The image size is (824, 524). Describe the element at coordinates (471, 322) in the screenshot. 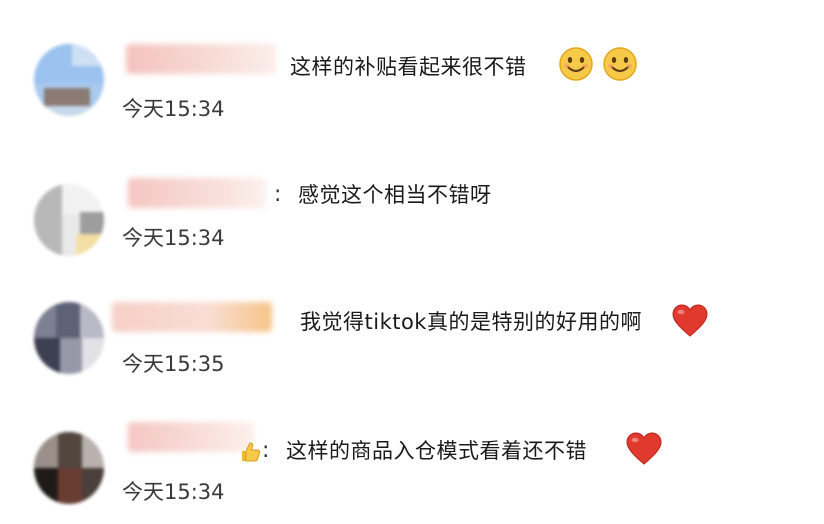

I see `comment-text: 我觉得tiktok真的是特别的好用的啊` at that location.